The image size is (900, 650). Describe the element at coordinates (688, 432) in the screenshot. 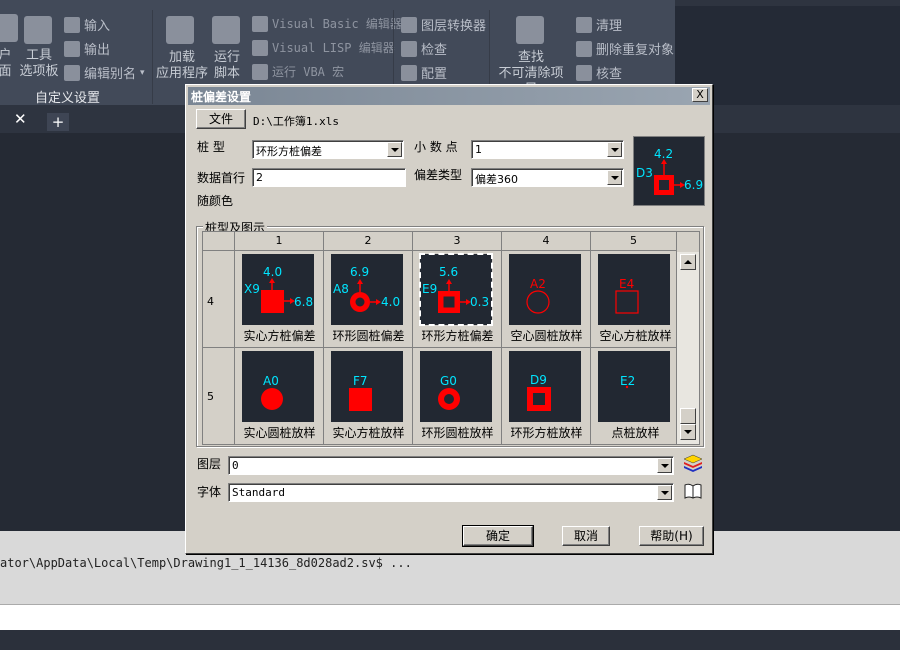

I see `scroll-down-icon` at that location.